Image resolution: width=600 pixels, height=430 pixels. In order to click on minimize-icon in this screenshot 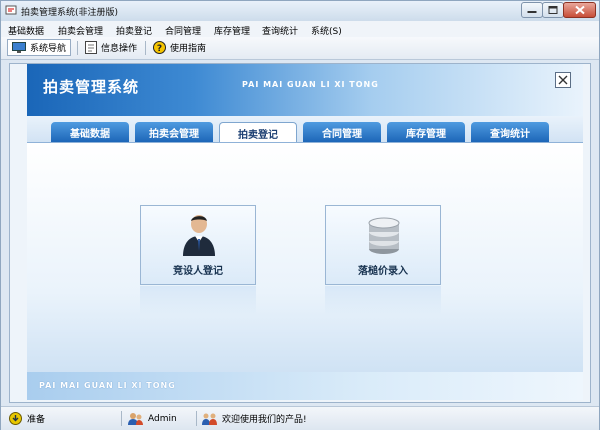, I will do `click(532, 12)`.